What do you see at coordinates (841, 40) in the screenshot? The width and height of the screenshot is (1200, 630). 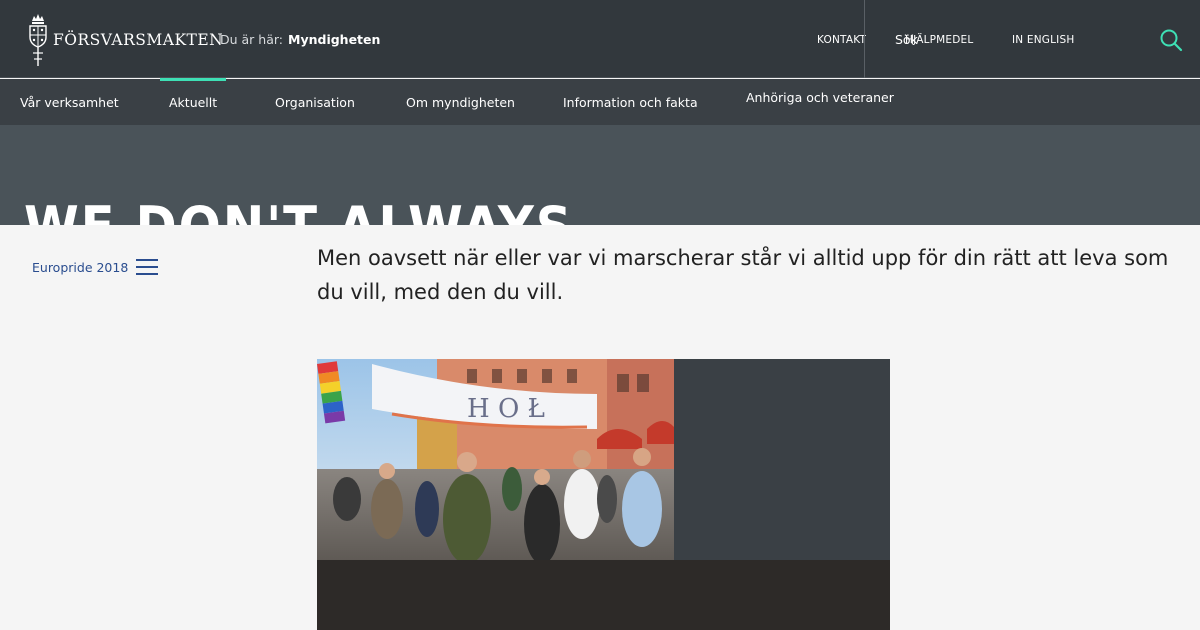 I see `contact-link: KONTAKT` at bounding box center [841, 40].